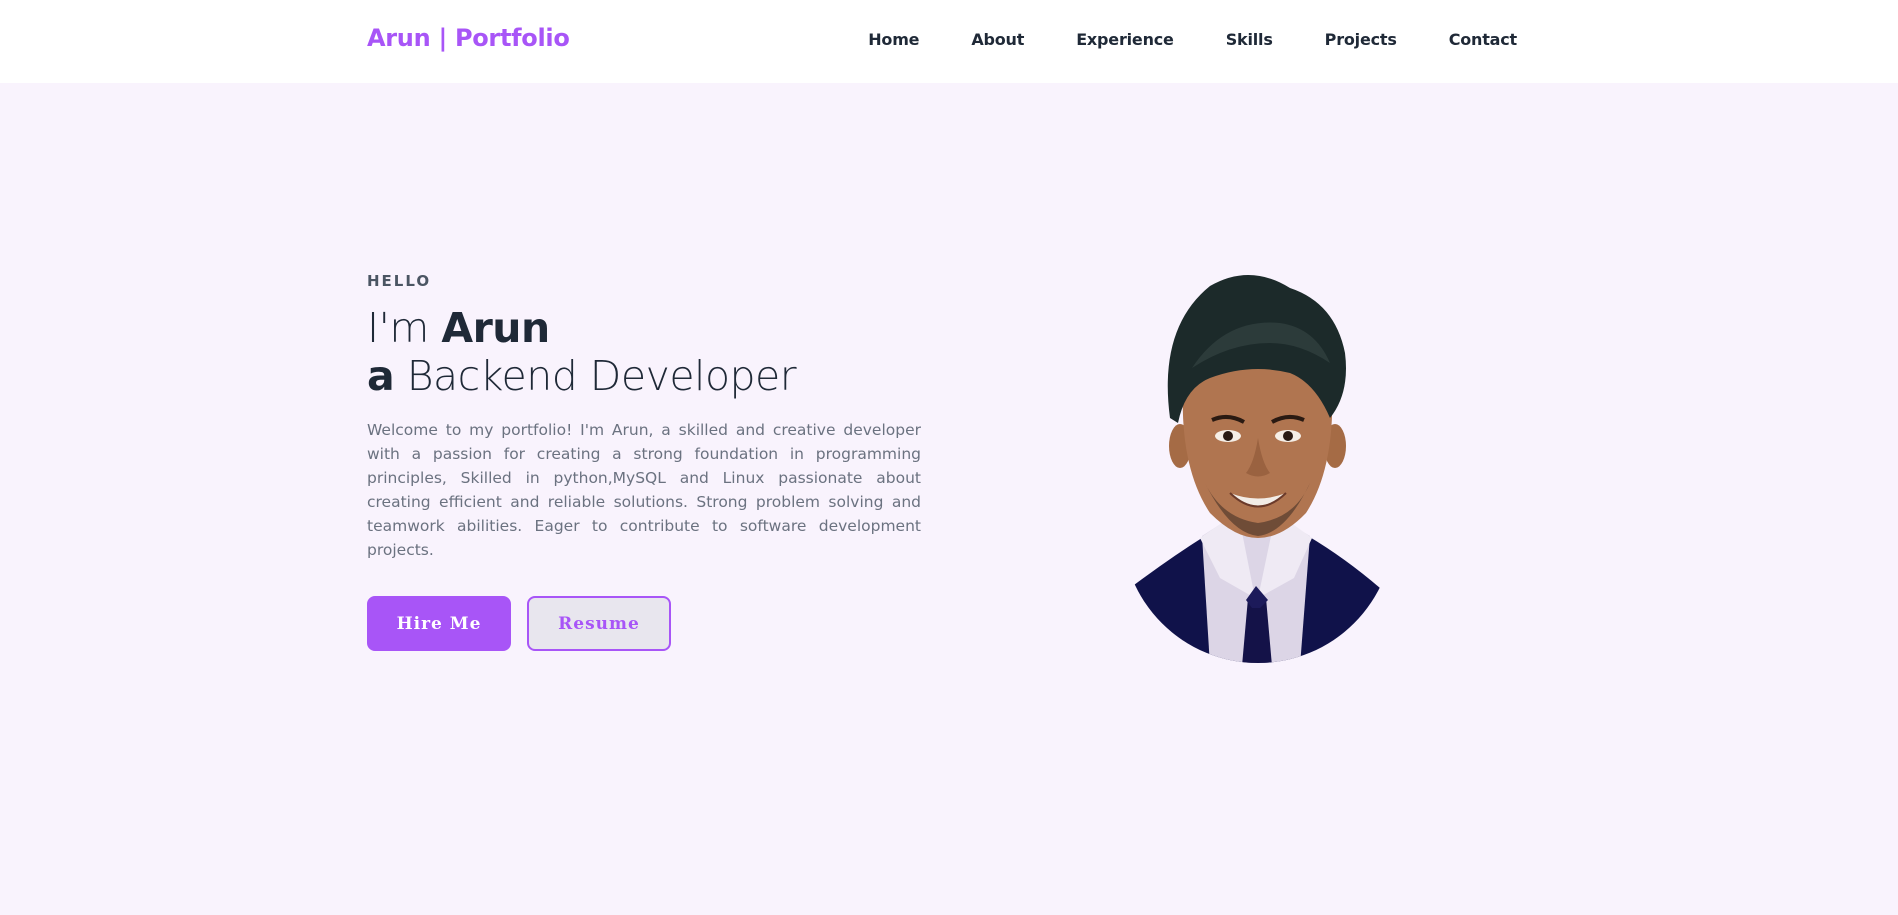  I want to click on hire-me-button: Hire Me, so click(439, 623).